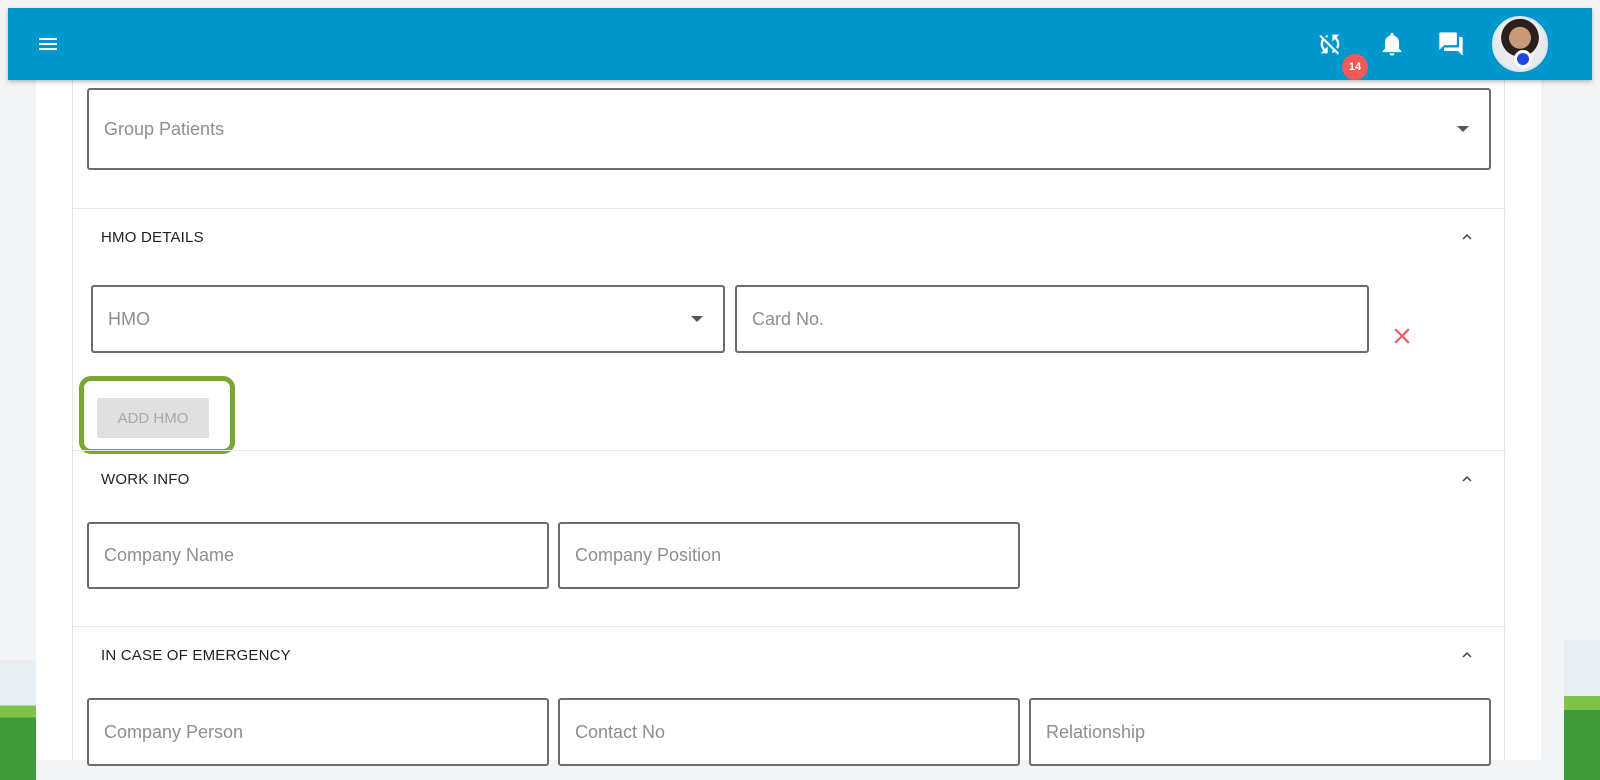  I want to click on online-status-dot, so click(1523, 59).